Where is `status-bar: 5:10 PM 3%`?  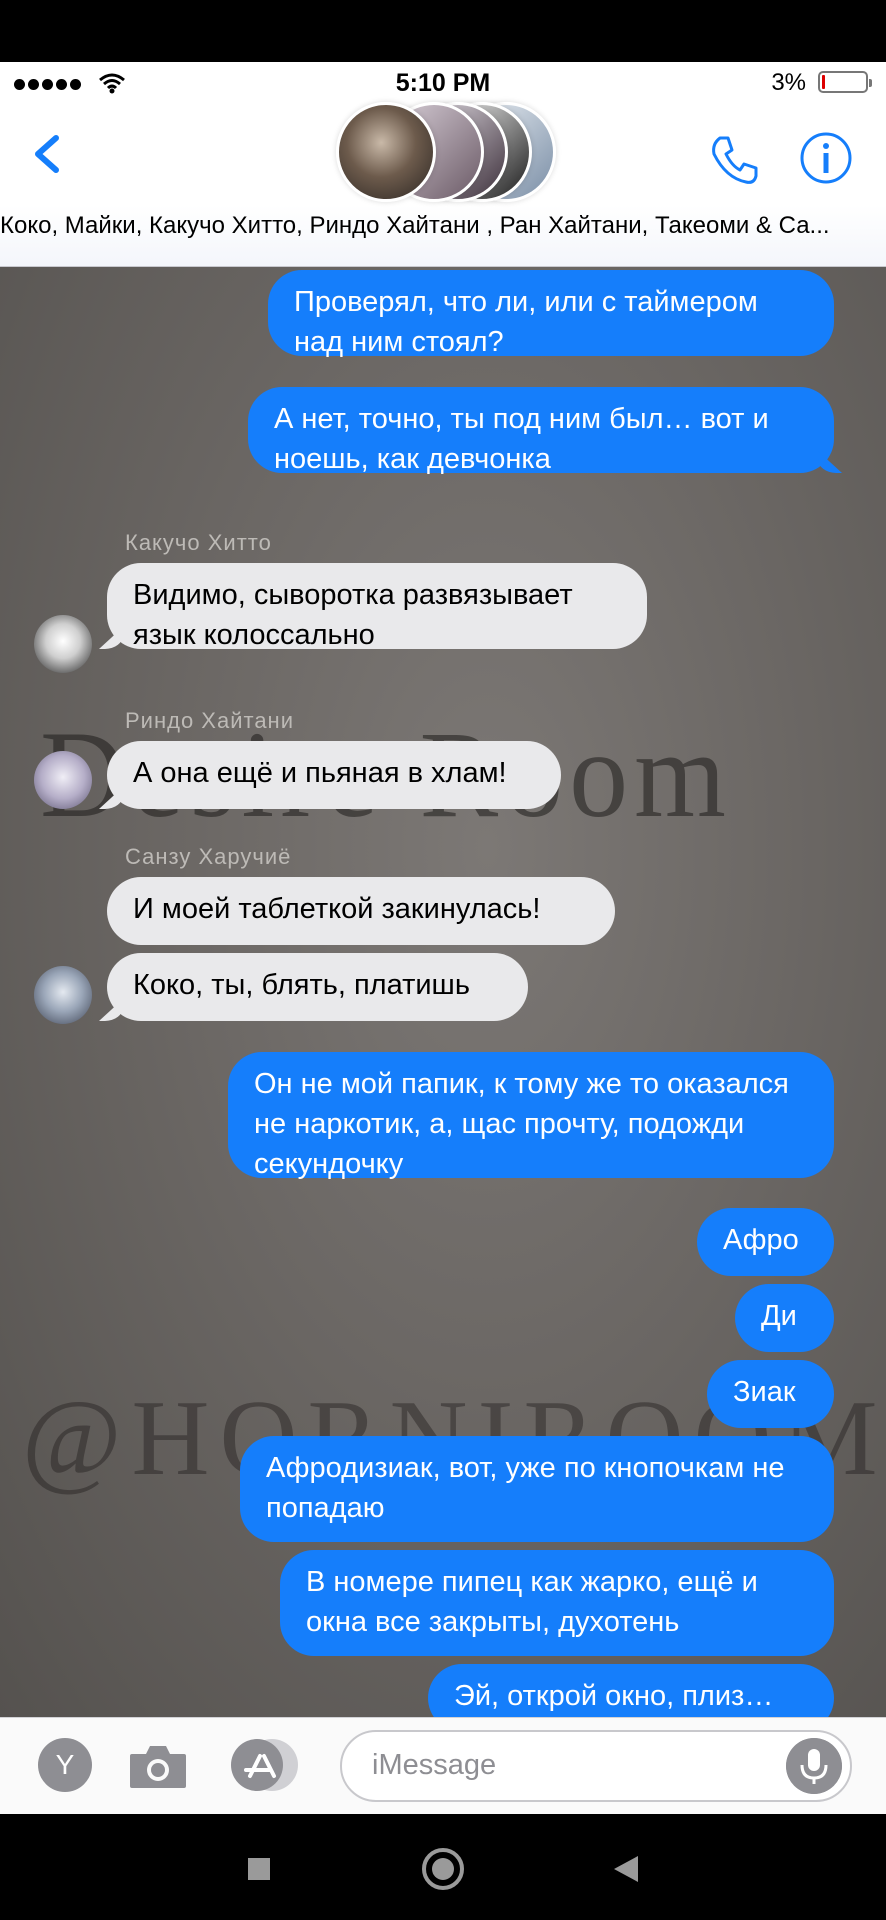 status-bar: 5:10 PM 3% is located at coordinates (443, 83).